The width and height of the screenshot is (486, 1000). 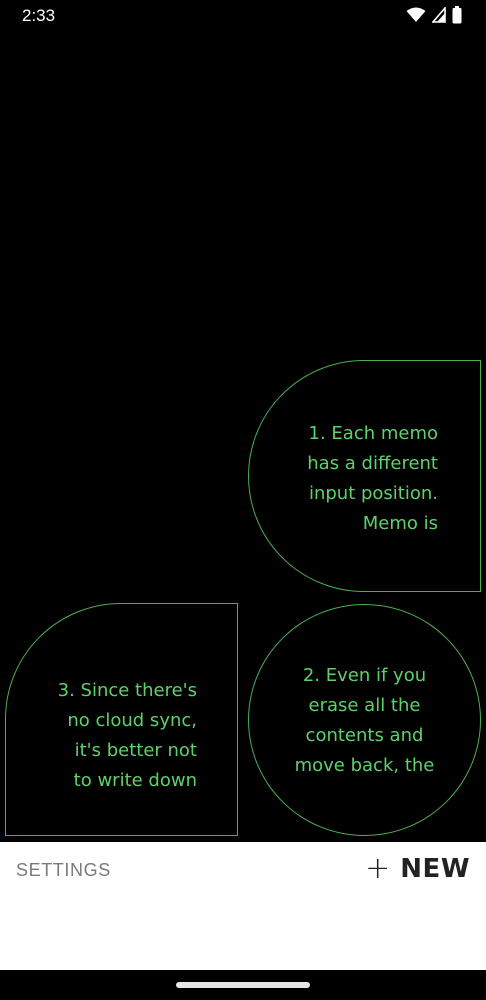 I want to click on status-icons, so click(x=434, y=15).